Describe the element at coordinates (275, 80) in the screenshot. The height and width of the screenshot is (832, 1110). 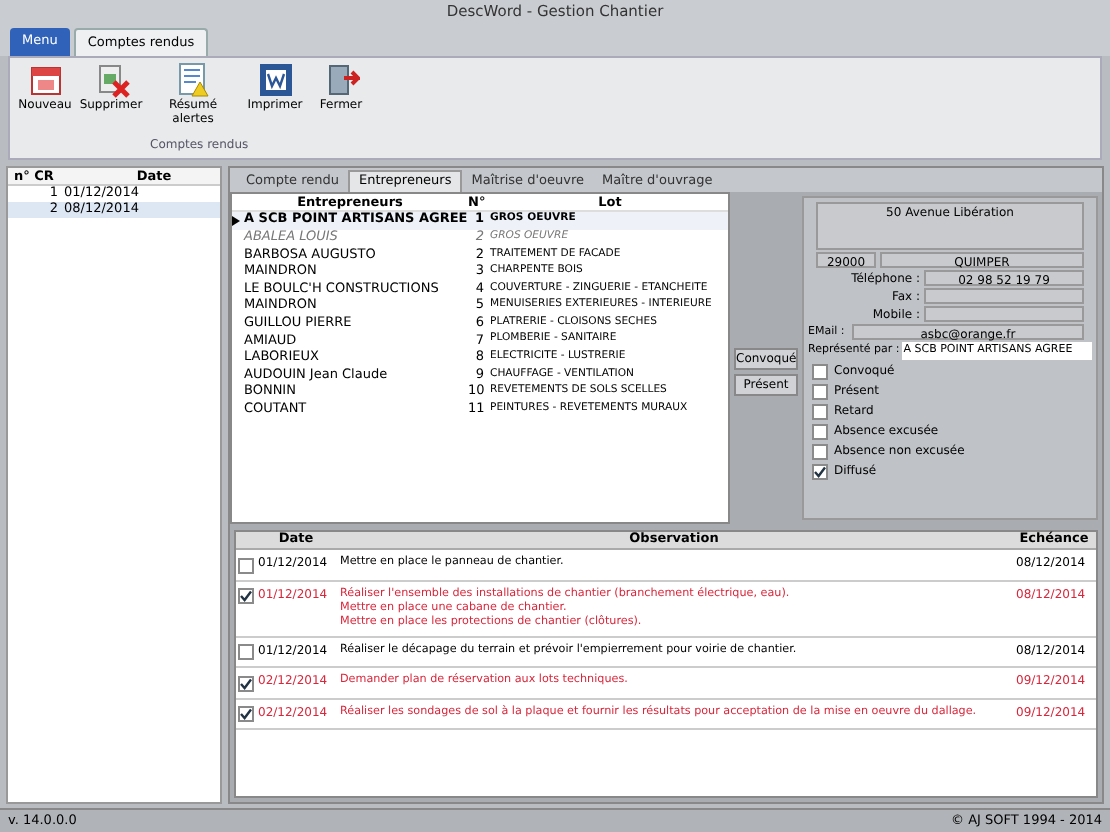
I see `word-document-icon` at that location.